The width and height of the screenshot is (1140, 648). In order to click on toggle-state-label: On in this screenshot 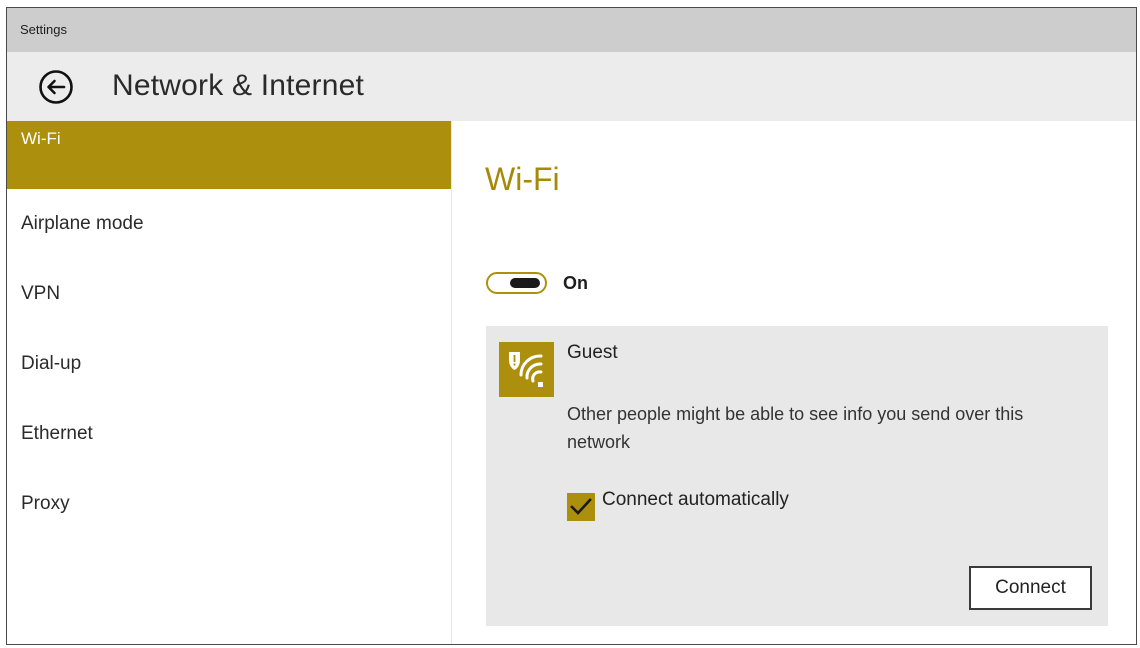, I will do `click(575, 283)`.